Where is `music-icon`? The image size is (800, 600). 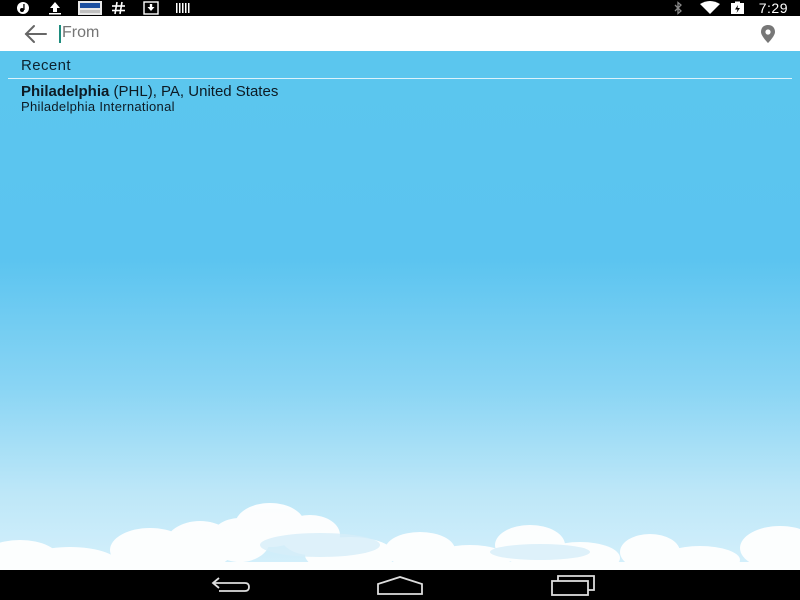 music-icon is located at coordinates (23, 8).